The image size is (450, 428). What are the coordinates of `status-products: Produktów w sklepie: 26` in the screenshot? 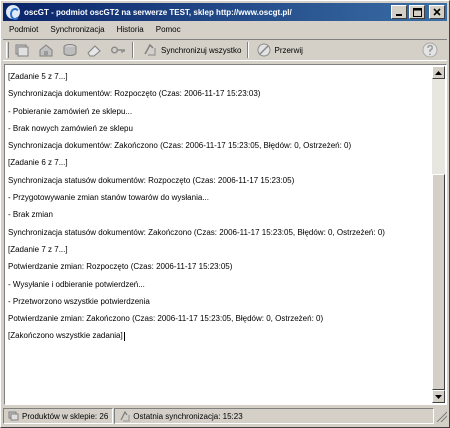 It's located at (58, 416).